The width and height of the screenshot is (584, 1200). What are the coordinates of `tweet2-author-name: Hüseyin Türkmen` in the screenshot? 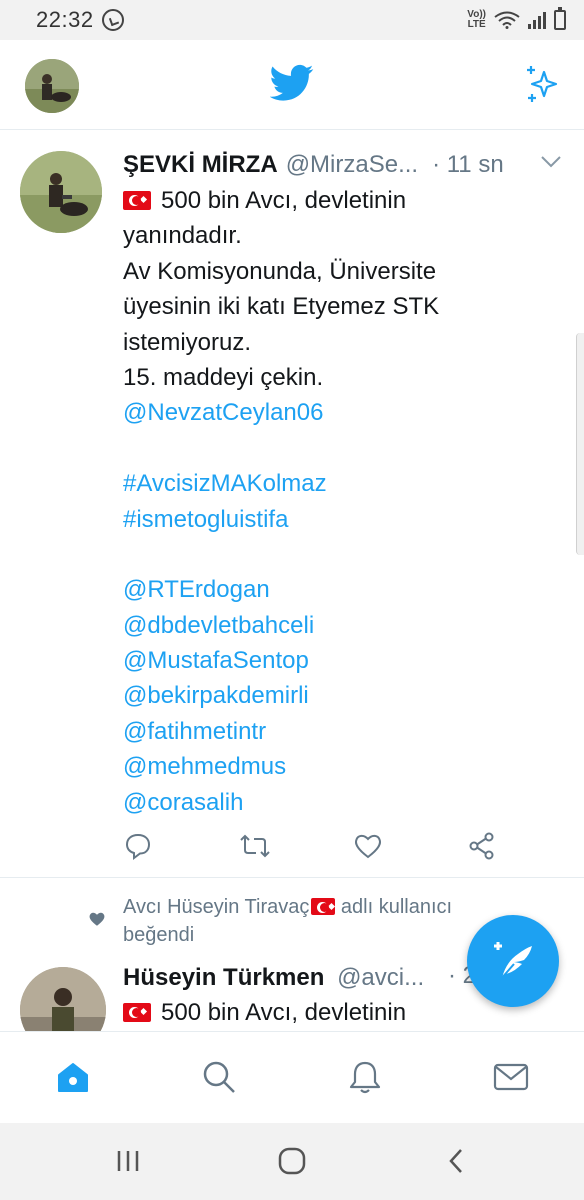 It's located at (223, 977).